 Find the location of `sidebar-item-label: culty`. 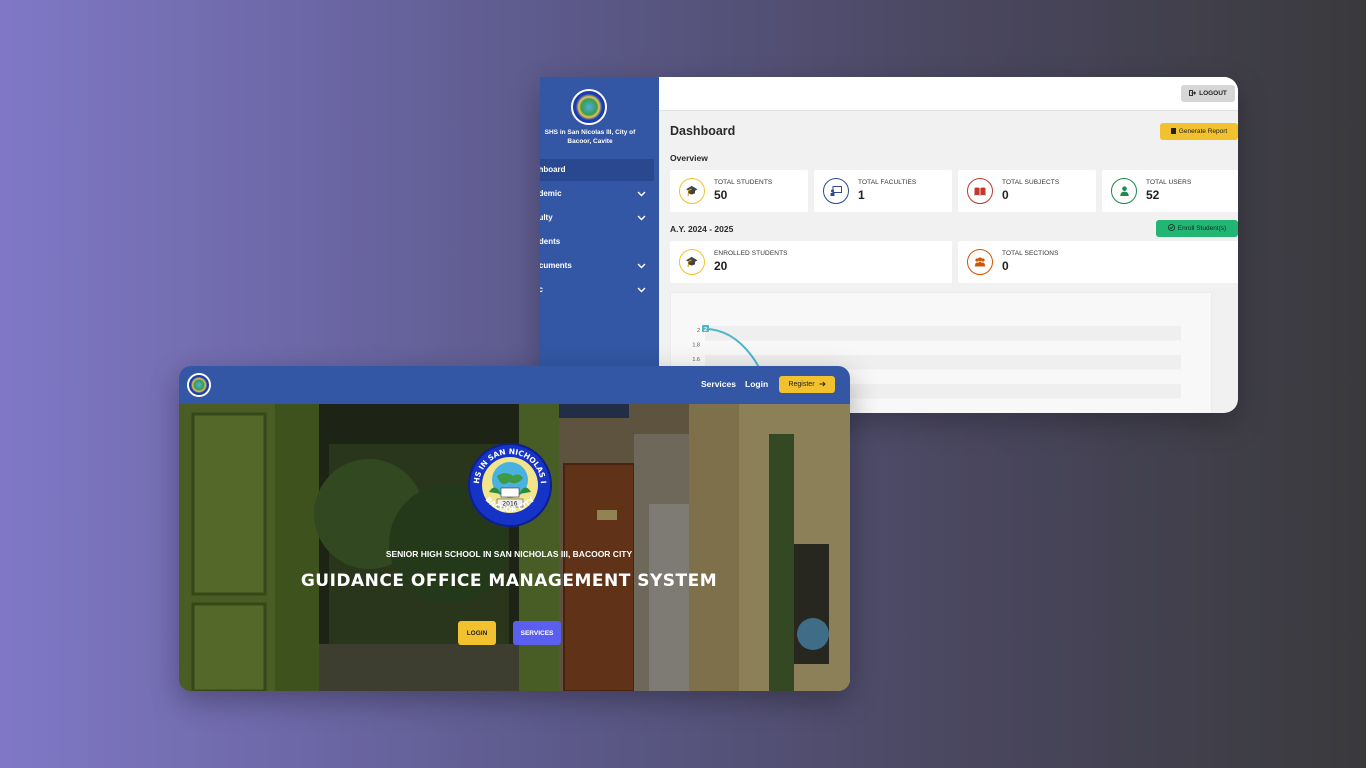

sidebar-item-label: culty is located at coordinates (546, 217).